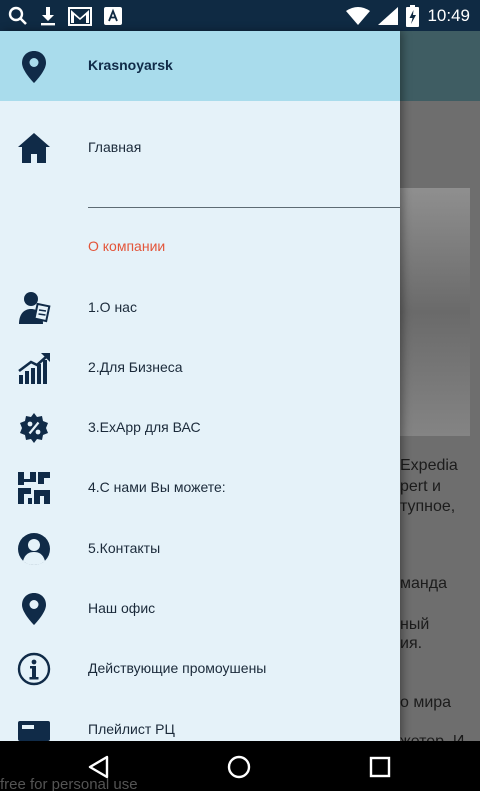 The image size is (480, 791). What do you see at coordinates (48, 16) in the screenshot?
I see `download-icon` at bounding box center [48, 16].